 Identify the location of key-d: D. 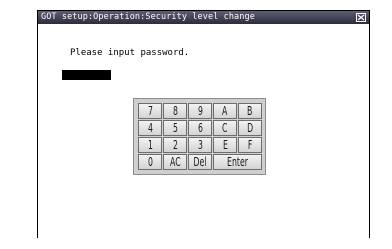
(250, 128).